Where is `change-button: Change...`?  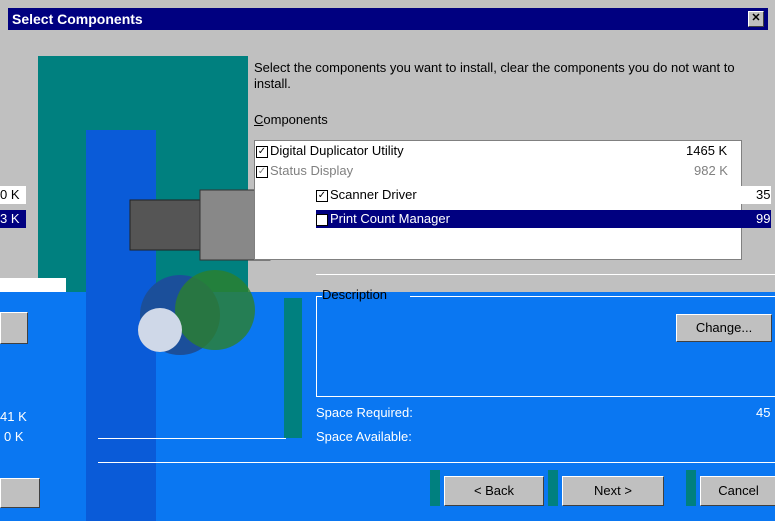 change-button: Change... is located at coordinates (724, 328).